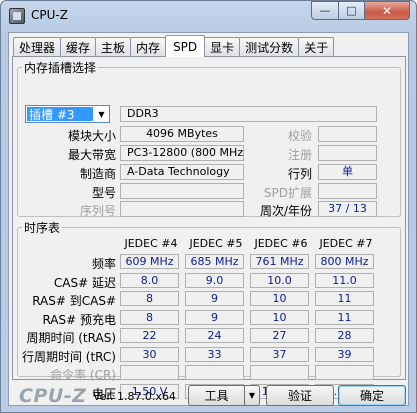 This screenshot has width=417, height=413. Describe the element at coordinates (222, 47) in the screenshot. I see `tab-graphics: 显卡` at that location.